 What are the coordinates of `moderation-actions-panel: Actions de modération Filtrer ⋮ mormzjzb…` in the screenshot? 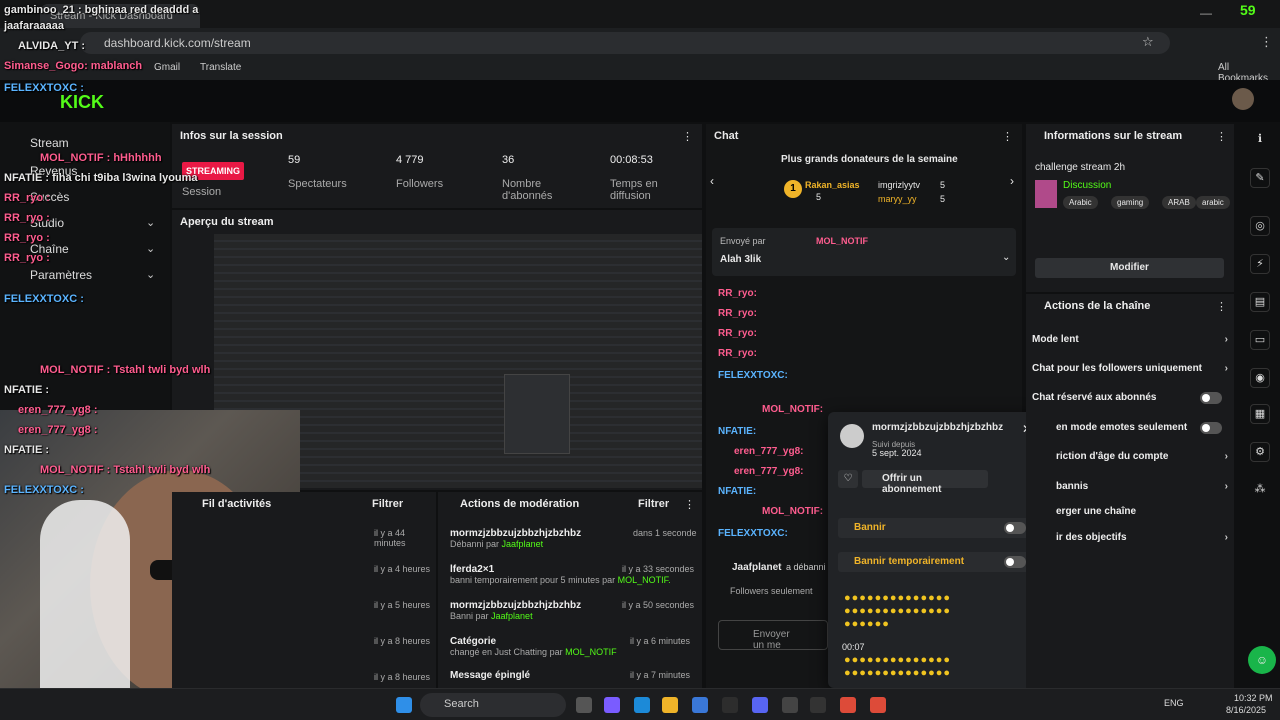 It's located at (570, 590).